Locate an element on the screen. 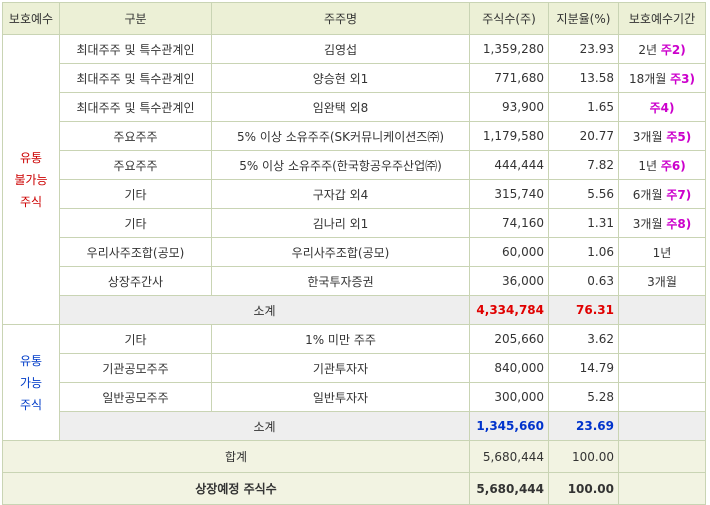 The width and height of the screenshot is (710, 505). total-row: 합계 5,680,444 100.00 is located at coordinates (354, 456).